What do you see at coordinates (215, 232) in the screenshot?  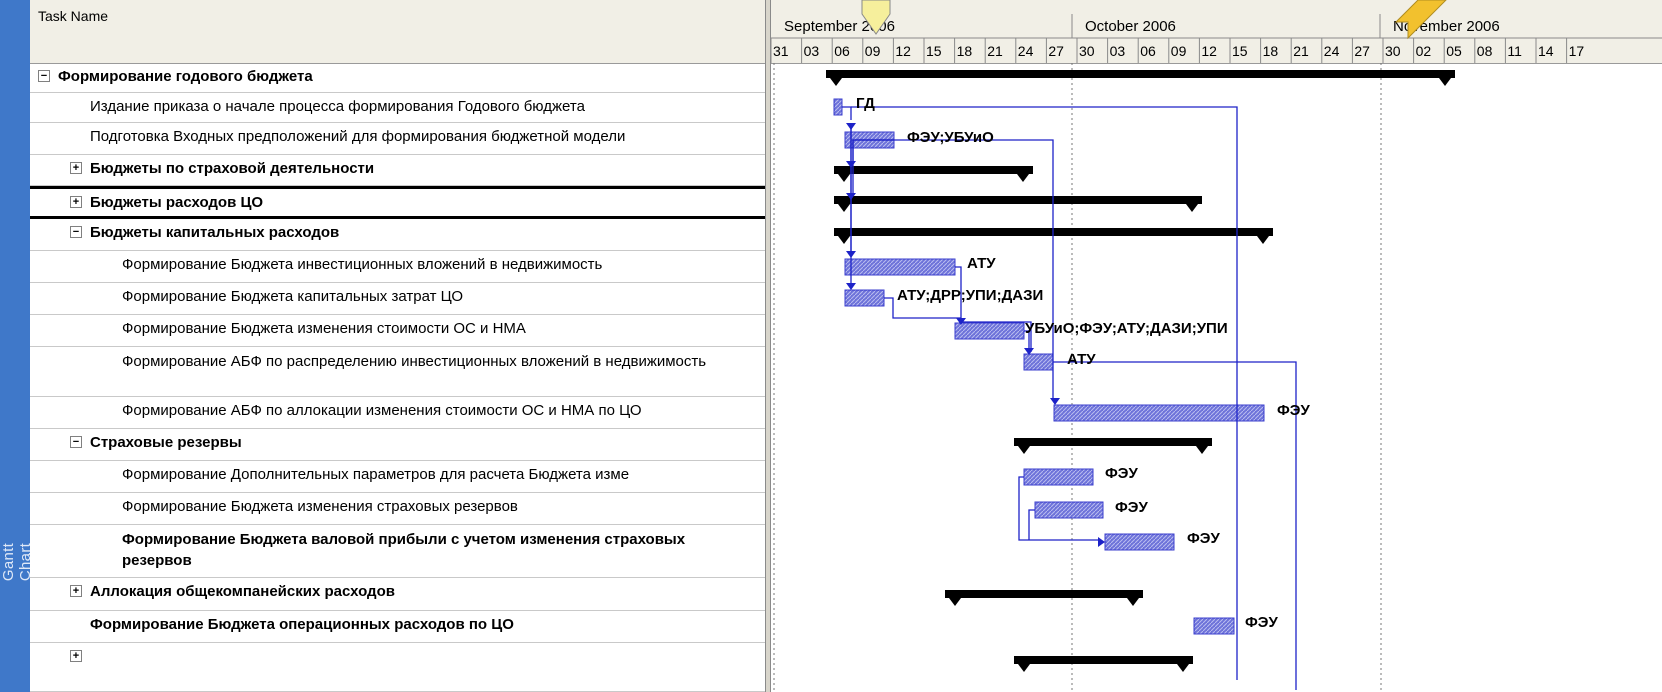 I see `task-name: Бюджеты капитальных расходов` at bounding box center [215, 232].